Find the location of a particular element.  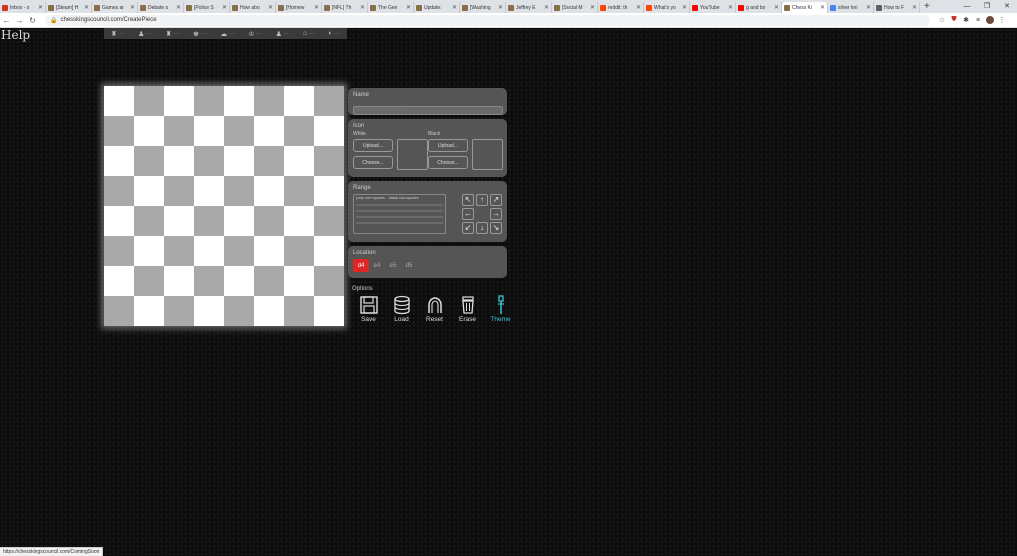

browser-tab: silver kni ✕ is located at coordinates (851, 7).